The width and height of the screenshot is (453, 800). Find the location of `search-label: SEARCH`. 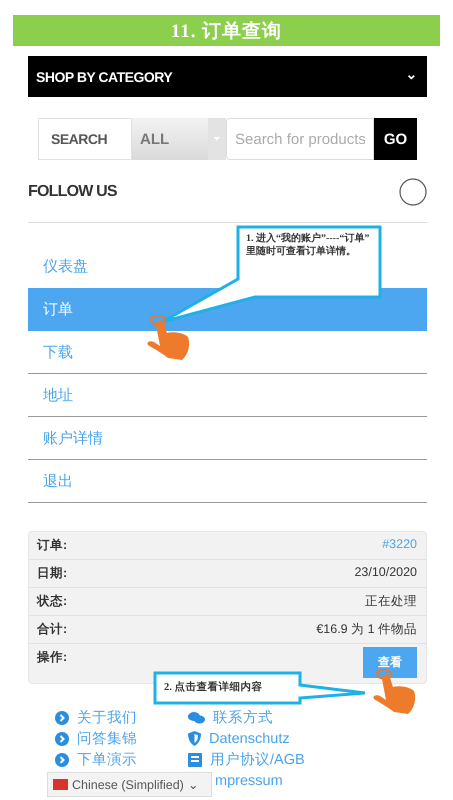

search-label: SEARCH is located at coordinates (85, 139).